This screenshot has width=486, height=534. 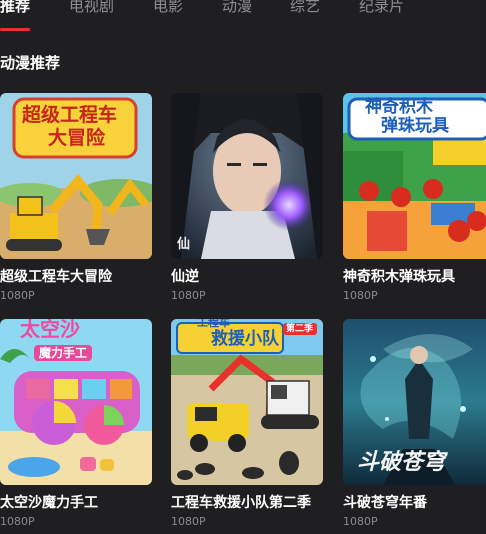 I want to click on video-card: 斗破苍穹 斗破苍穹年番 1080P, so click(x=414, y=424).